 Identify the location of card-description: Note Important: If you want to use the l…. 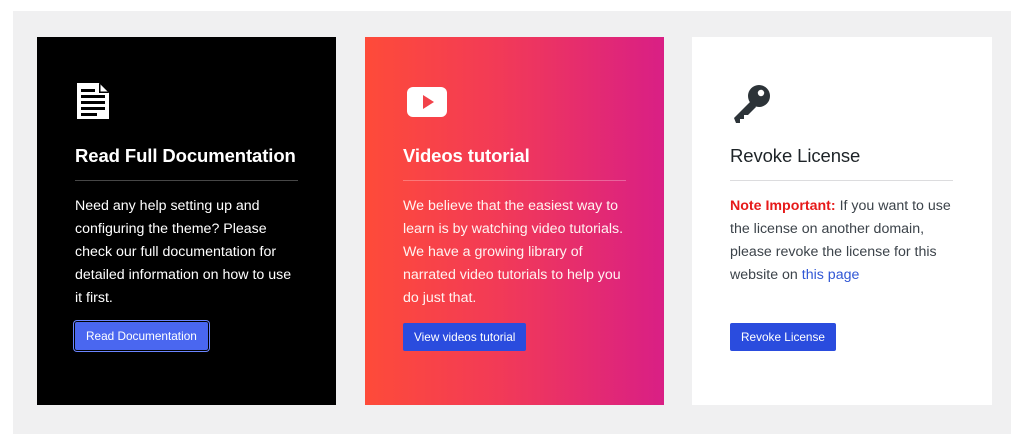
(843, 241).